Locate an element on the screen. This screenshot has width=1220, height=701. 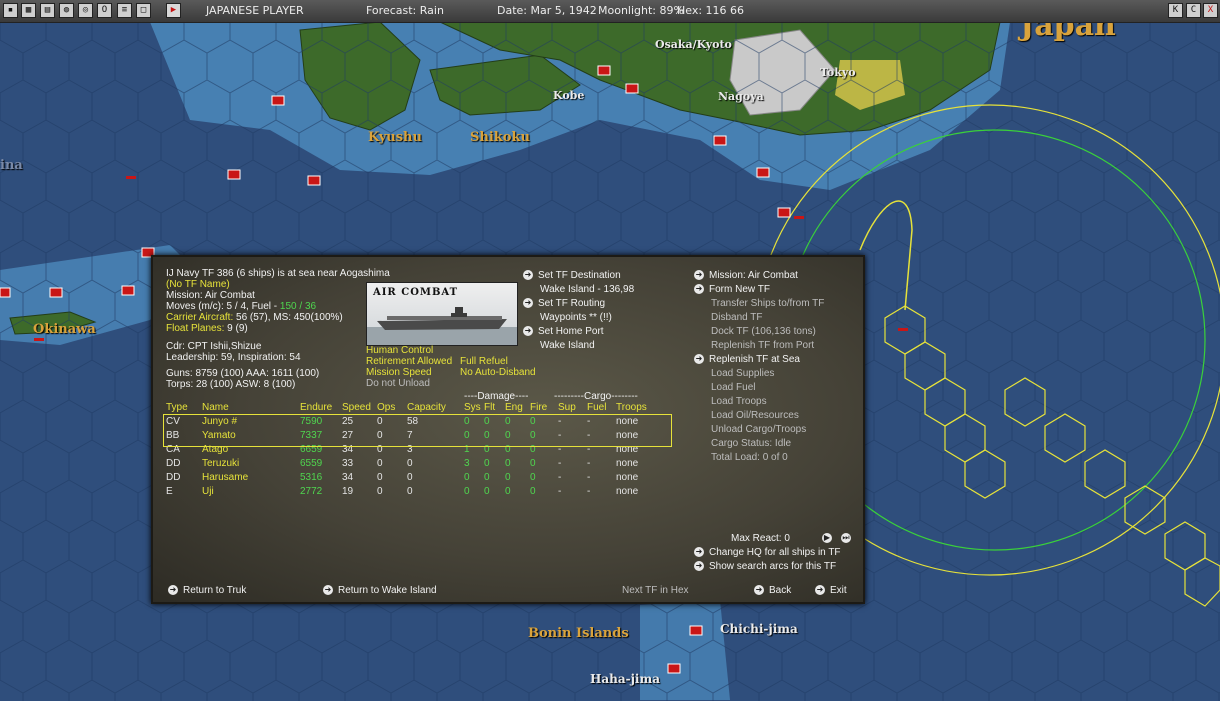
reports-icon: ≡ is located at coordinates (124, 10).